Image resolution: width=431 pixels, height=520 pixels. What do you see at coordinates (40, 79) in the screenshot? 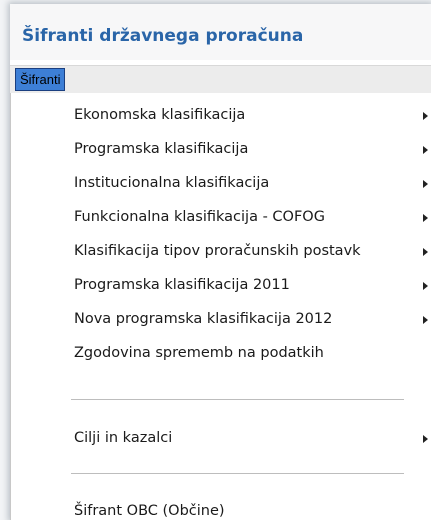
I see `menu-sifranti: Šifranti` at bounding box center [40, 79].